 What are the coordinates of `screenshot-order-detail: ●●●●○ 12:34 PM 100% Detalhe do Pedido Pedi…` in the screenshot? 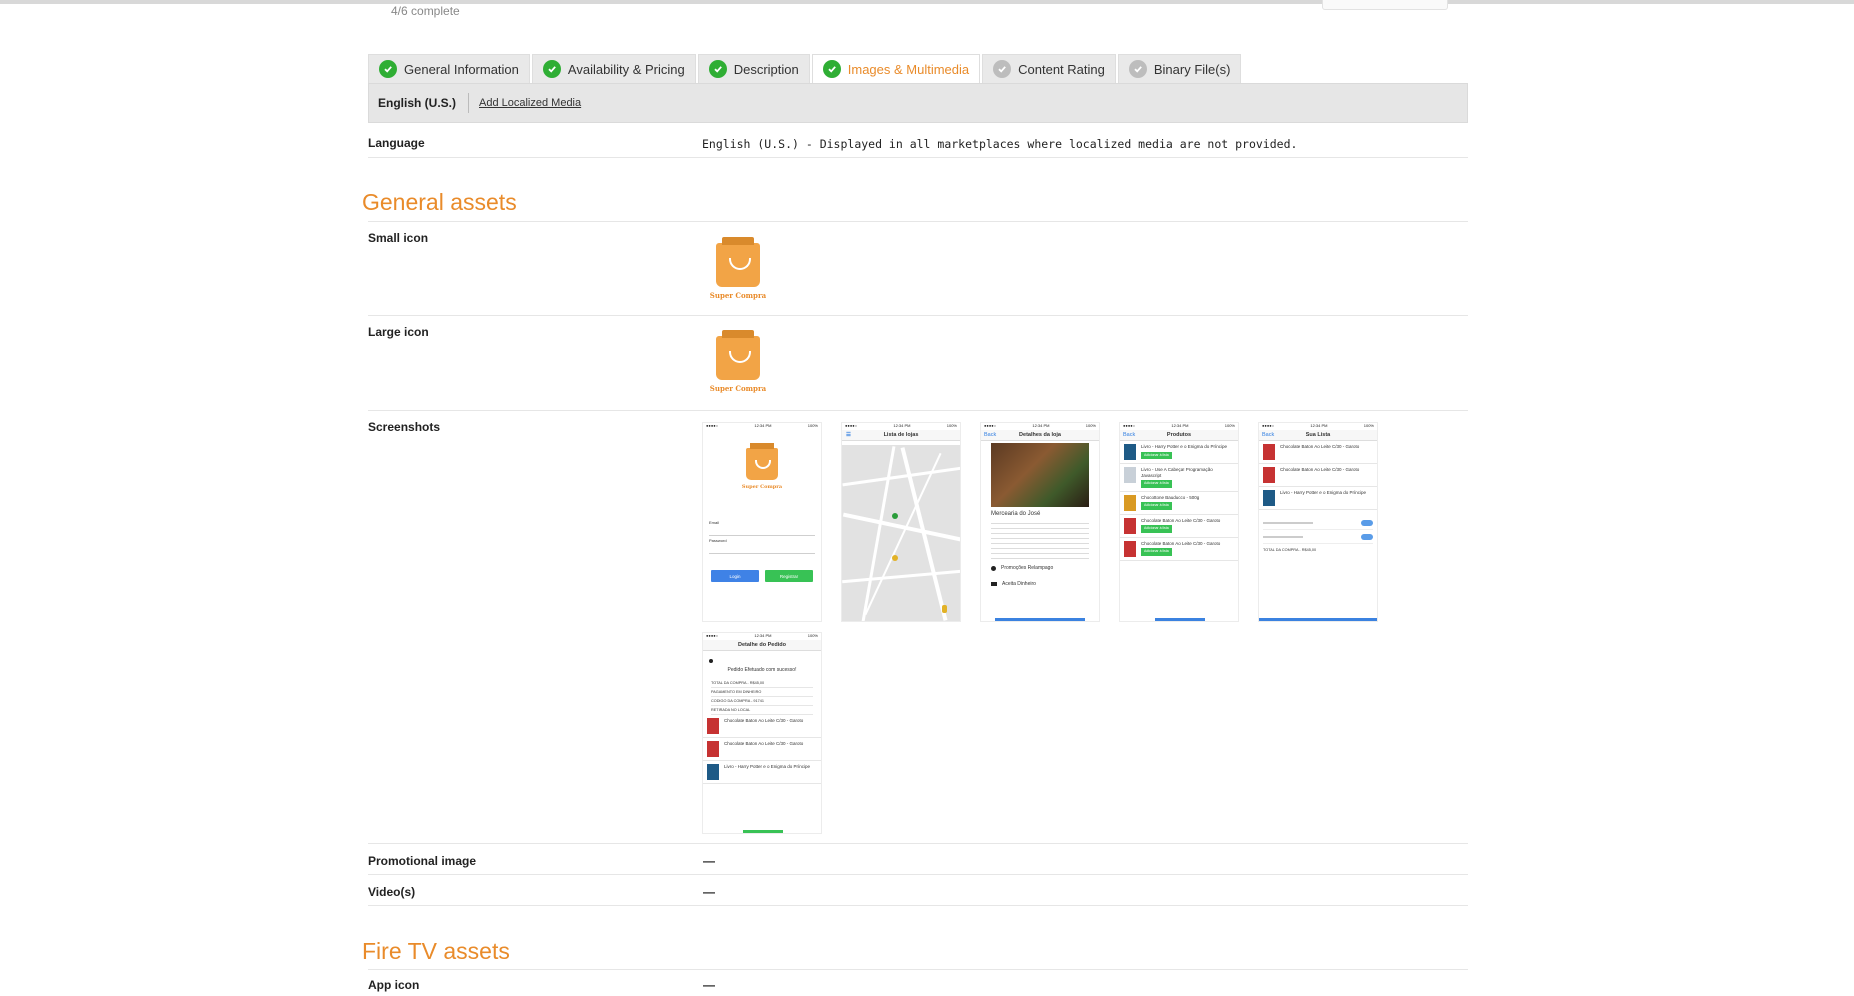 It's located at (762, 733).